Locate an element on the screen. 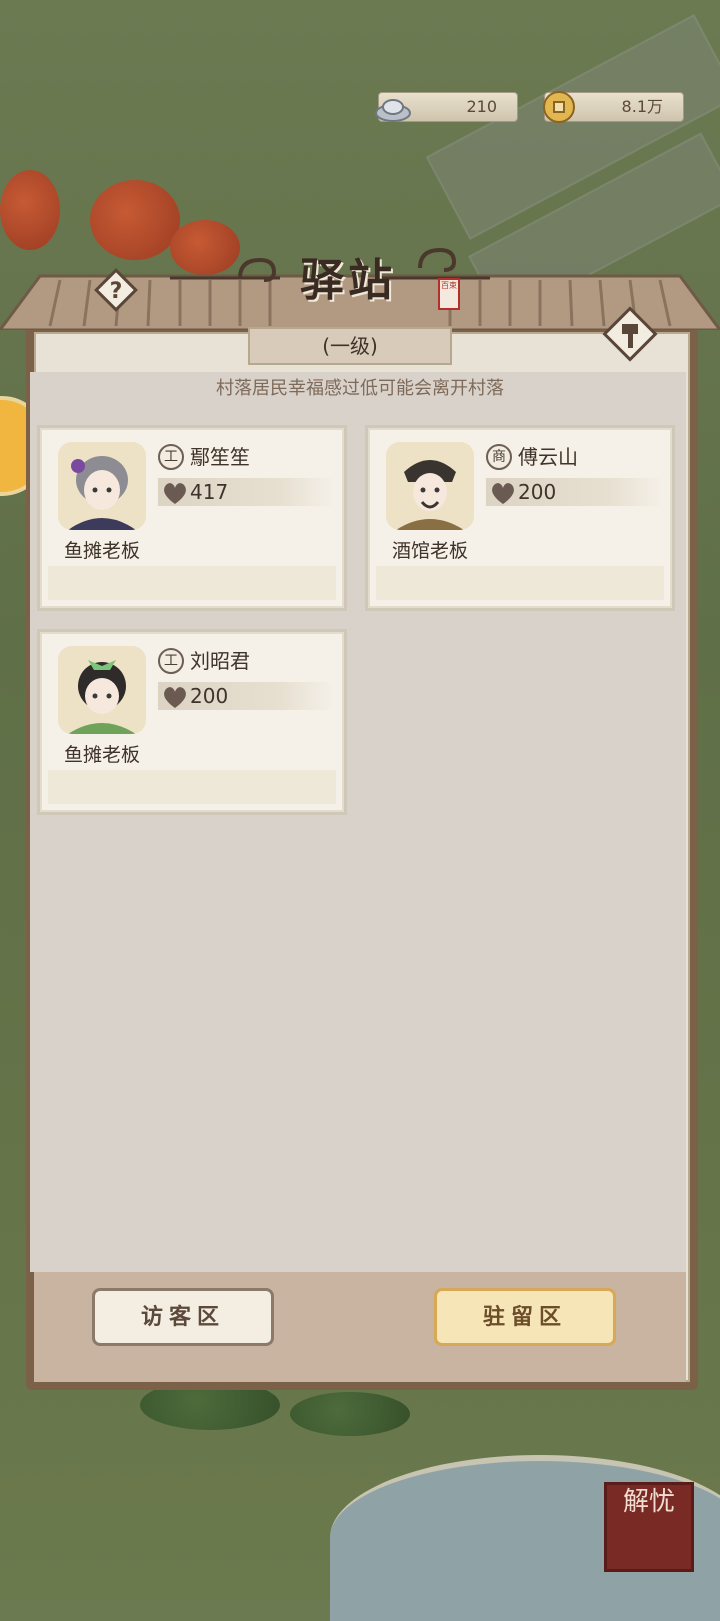 The height and width of the screenshot is (1621, 720). station-level: (一级) is located at coordinates (350, 346).